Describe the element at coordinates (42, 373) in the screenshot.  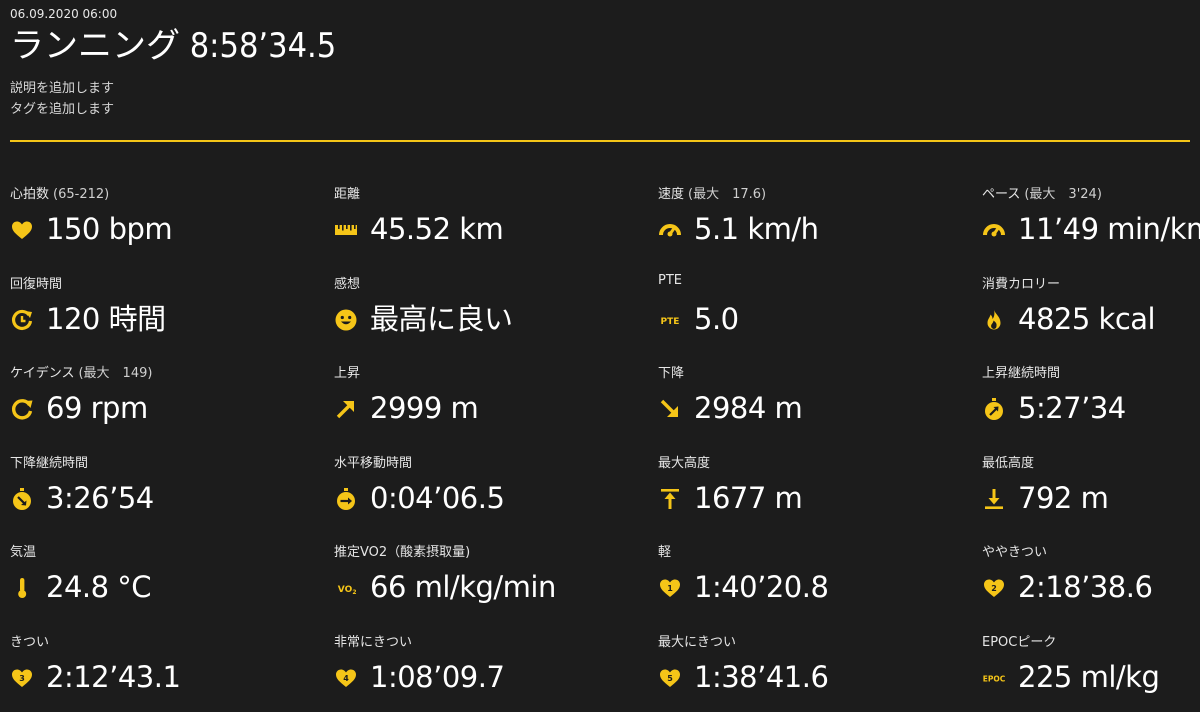
I see `stat-label-text: ケイデンス` at that location.